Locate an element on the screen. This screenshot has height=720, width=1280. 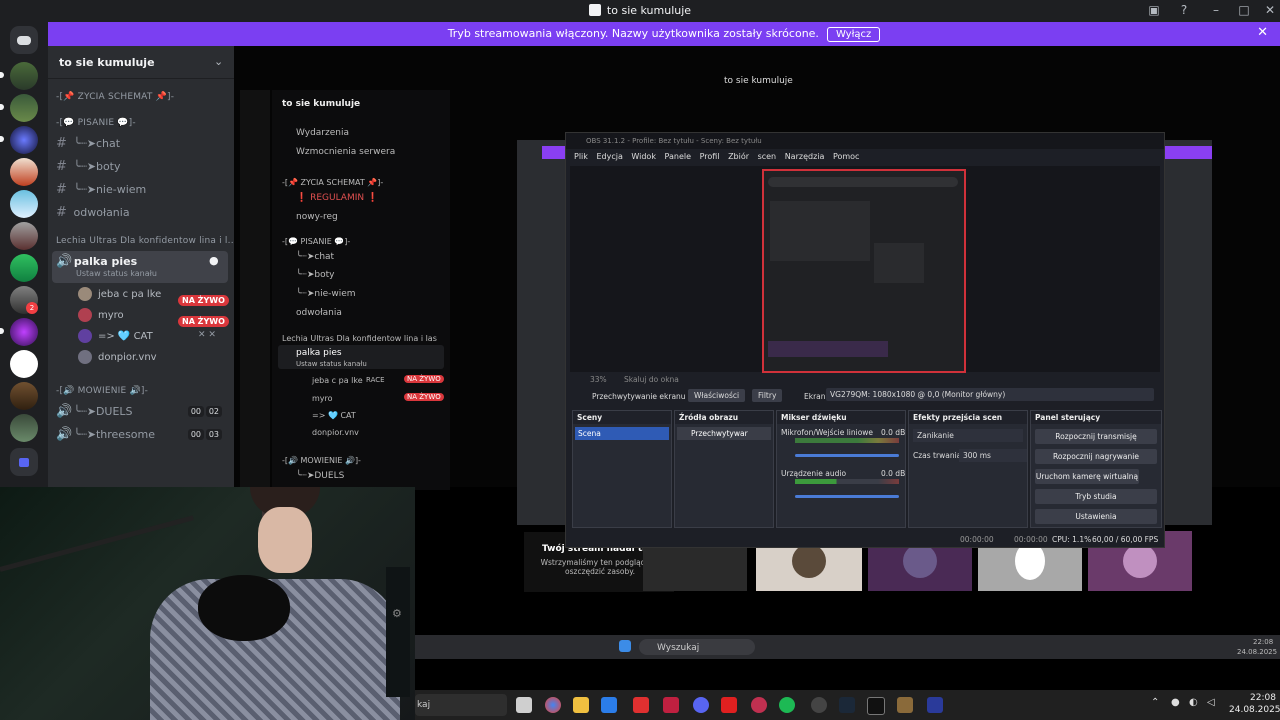
voice-channel-palka-pies: 🔊 palka pies is located at coordinates (96, 261).